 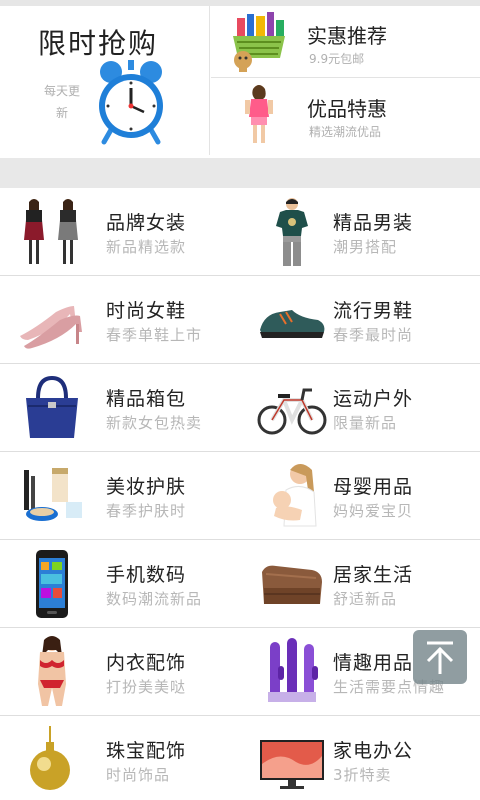 What do you see at coordinates (240, 173) in the screenshot?
I see `section-divider` at bounding box center [240, 173].